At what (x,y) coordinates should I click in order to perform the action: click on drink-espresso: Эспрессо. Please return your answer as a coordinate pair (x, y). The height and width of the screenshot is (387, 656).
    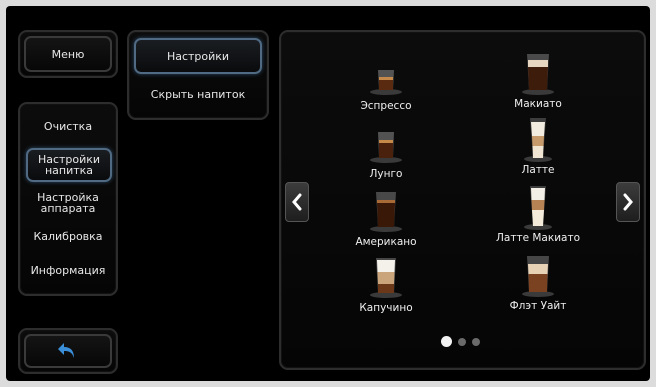
    Looking at the image, I should click on (386, 85).